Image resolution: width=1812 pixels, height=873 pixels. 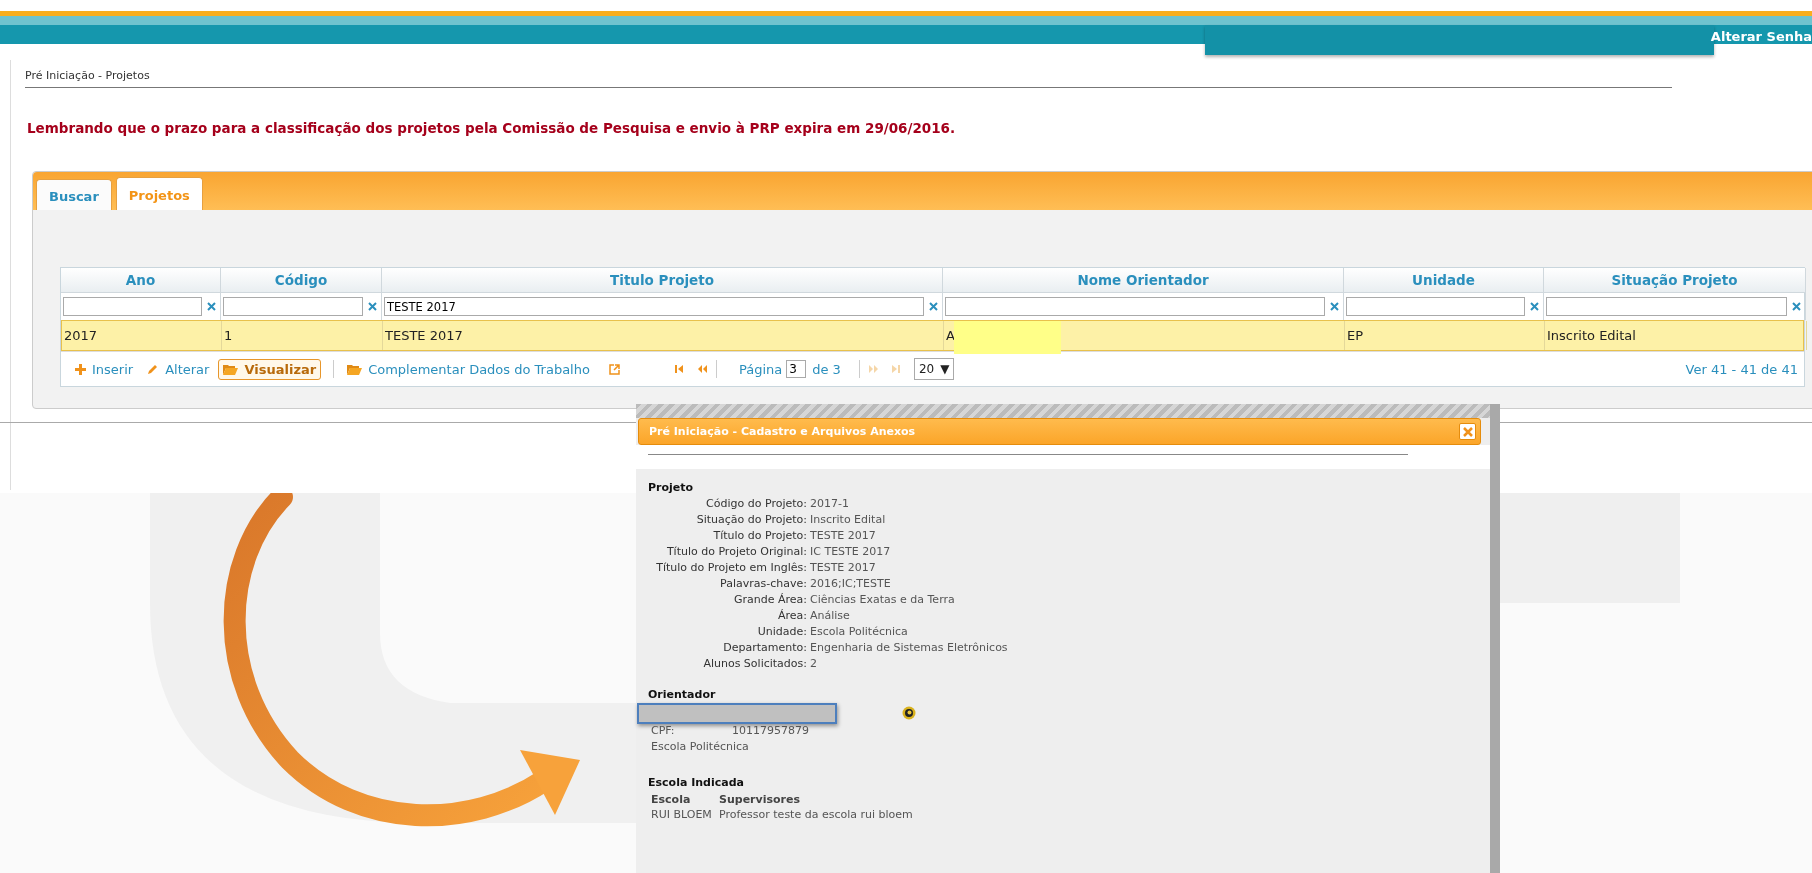 What do you see at coordinates (909, 648) in the screenshot?
I see `field-value: Engenharia de Sistemas Eletrônicos` at bounding box center [909, 648].